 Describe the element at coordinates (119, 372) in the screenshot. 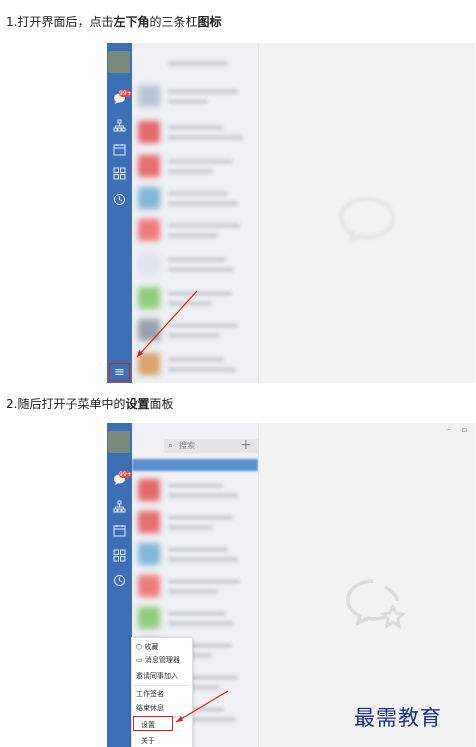

I see `highlight-box-menu-button` at that location.